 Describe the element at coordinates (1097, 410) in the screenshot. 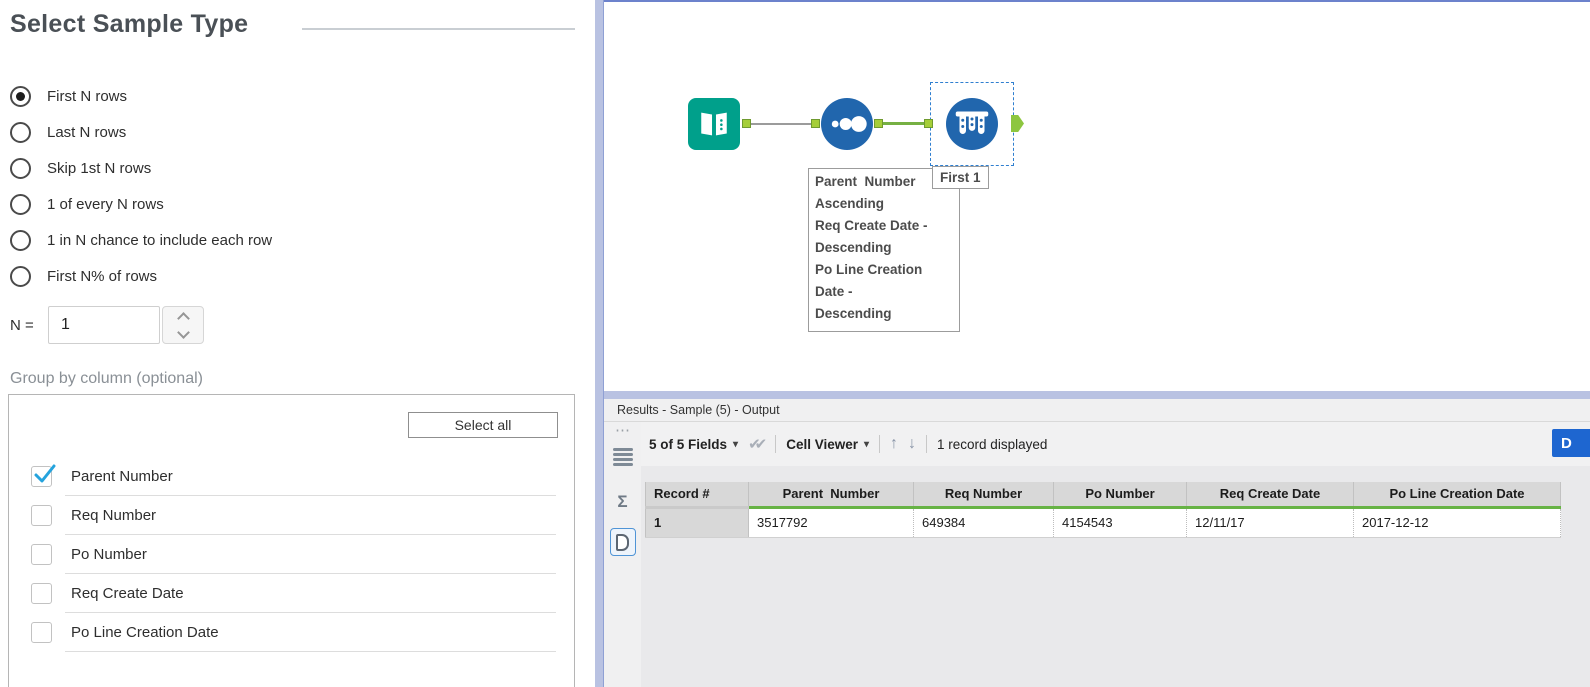

I see `results-header: Results - Sample (5) - Output` at that location.